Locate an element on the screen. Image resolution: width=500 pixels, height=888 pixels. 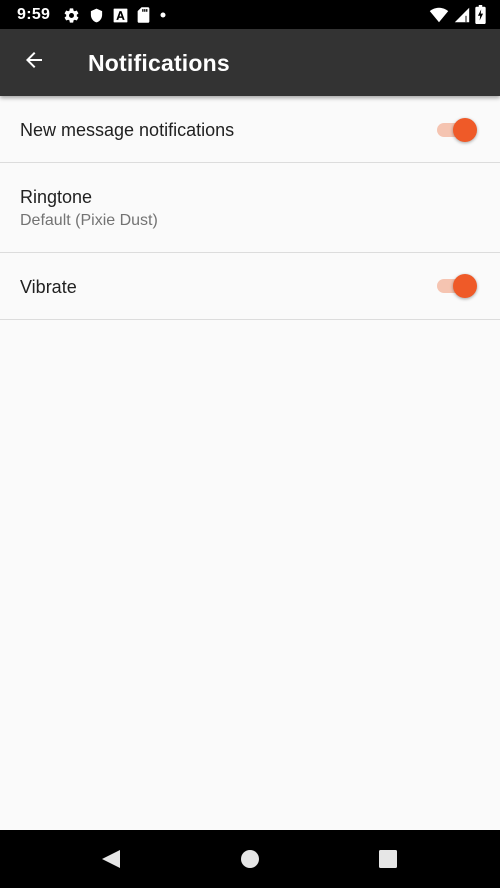
cellular-signal-icon is located at coordinates (462, 15).